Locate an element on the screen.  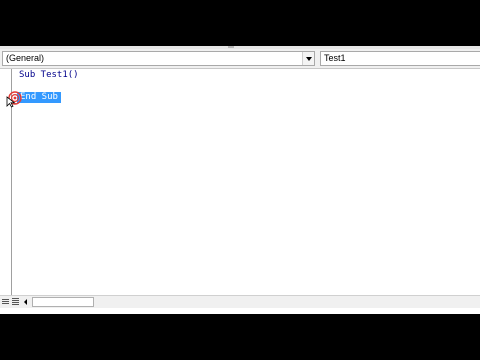
procedure-combo: Test1 is located at coordinates (400, 58).